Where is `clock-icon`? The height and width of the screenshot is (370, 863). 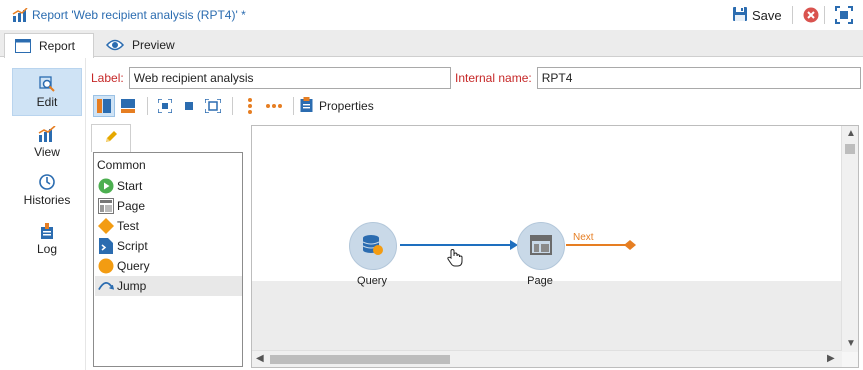 clock-icon is located at coordinates (47, 182).